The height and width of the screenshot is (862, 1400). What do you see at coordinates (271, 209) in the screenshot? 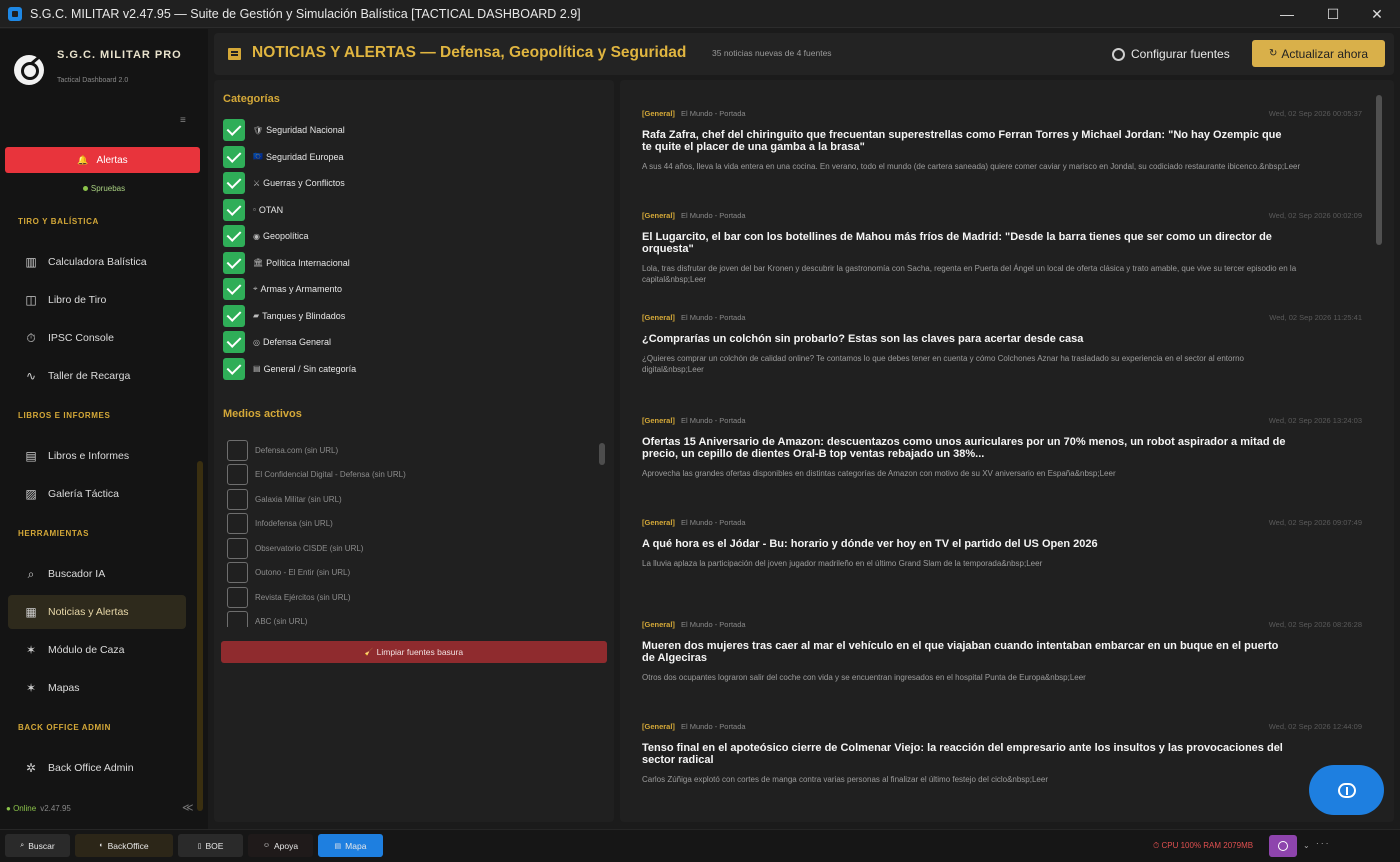
I see `category-label: OTAN` at bounding box center [271, 209].